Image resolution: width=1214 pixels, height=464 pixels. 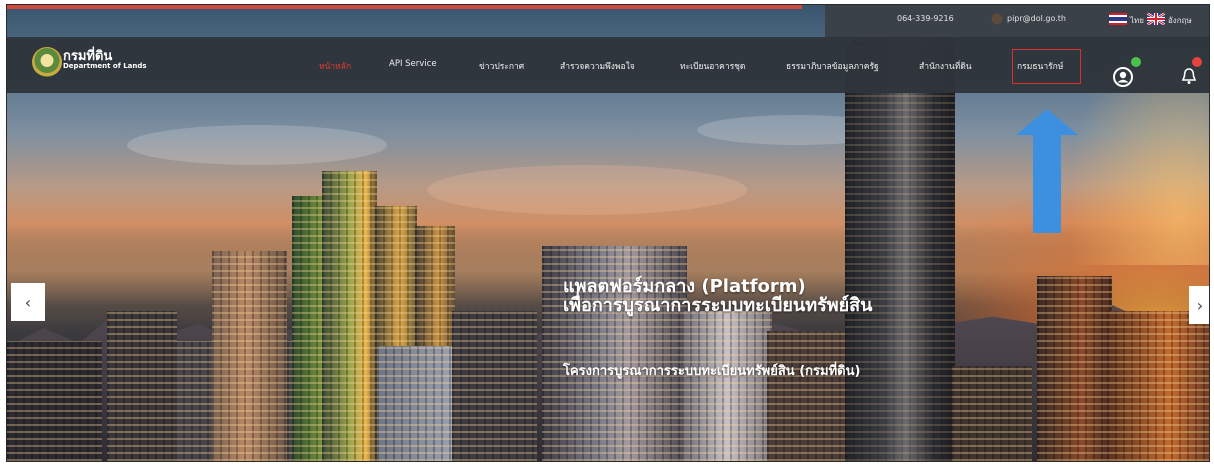 What do you see at coordinates (945, 66) in the screenshot?
I see `nav-item-land-offices: สำนักงานที่ดิน` at bounding box center [945, 66].